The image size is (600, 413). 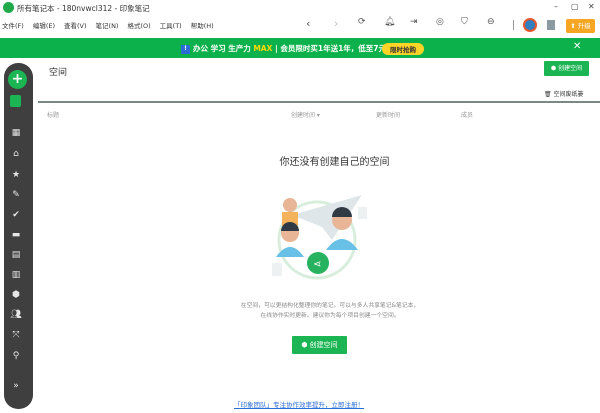 What do you see at coordinates (185, 49) in the screenshot?
I see `info-badge-icon: !` at bounding box center [185, 49].